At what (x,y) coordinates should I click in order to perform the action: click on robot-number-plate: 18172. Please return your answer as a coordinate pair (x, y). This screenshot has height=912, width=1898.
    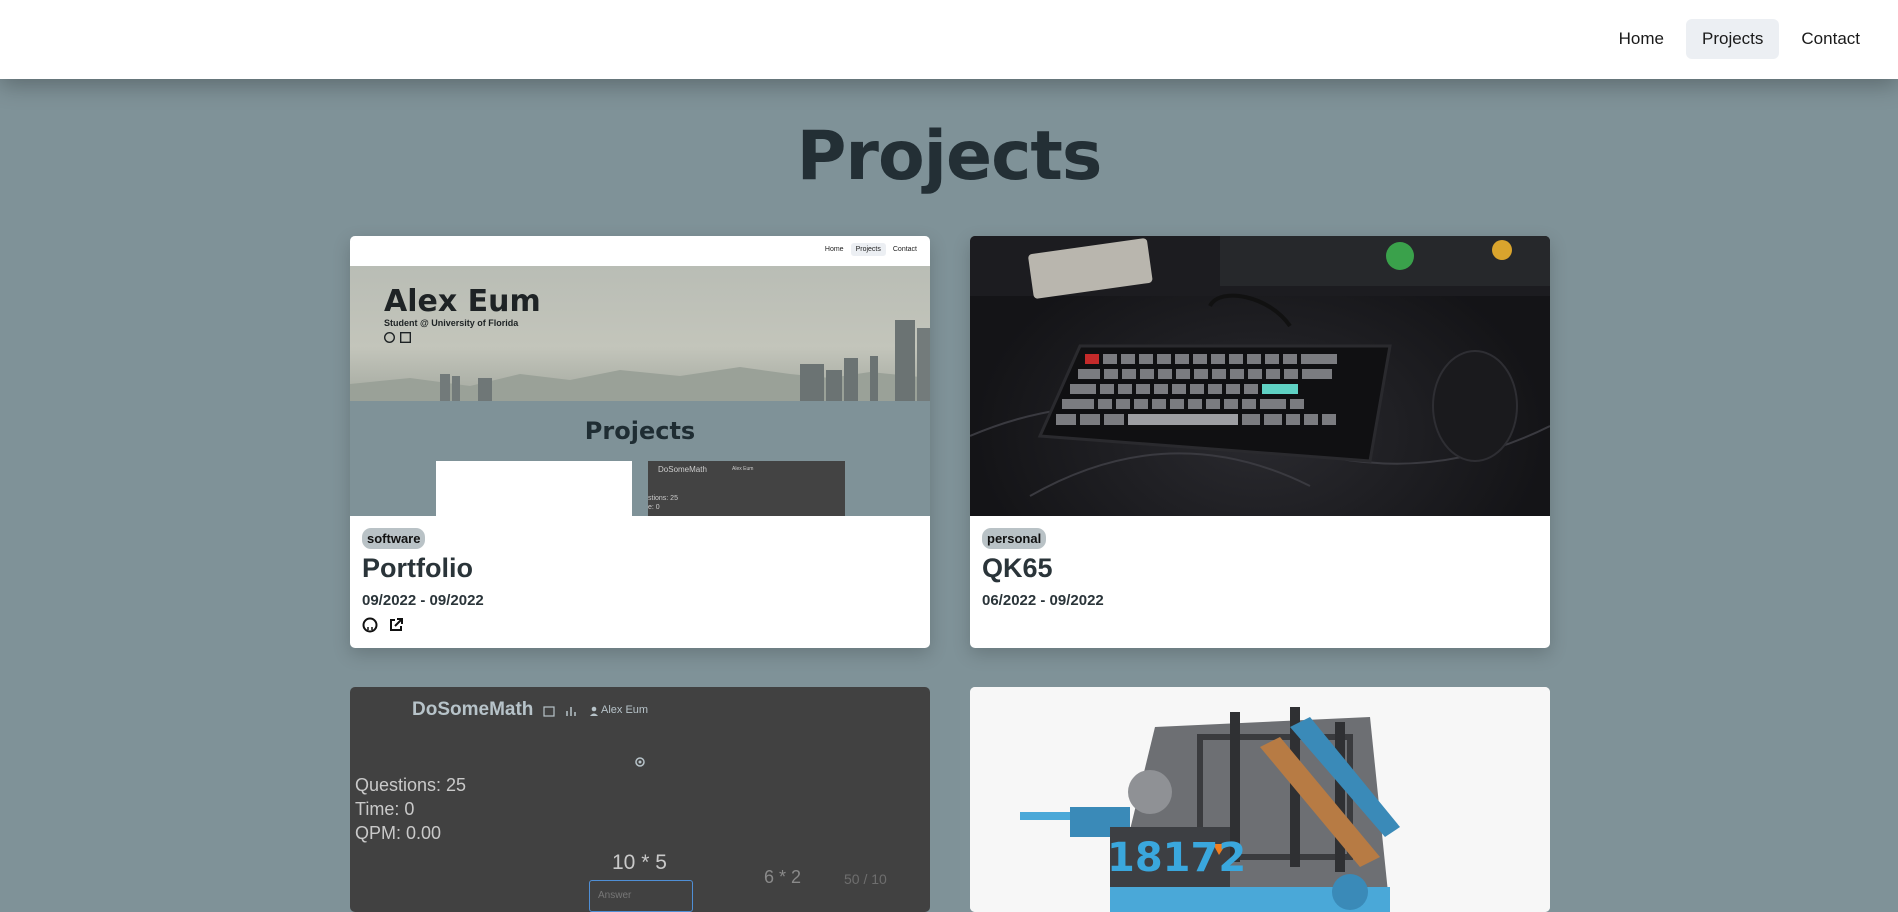
    Looking at the image, I should click on (1177, 858).